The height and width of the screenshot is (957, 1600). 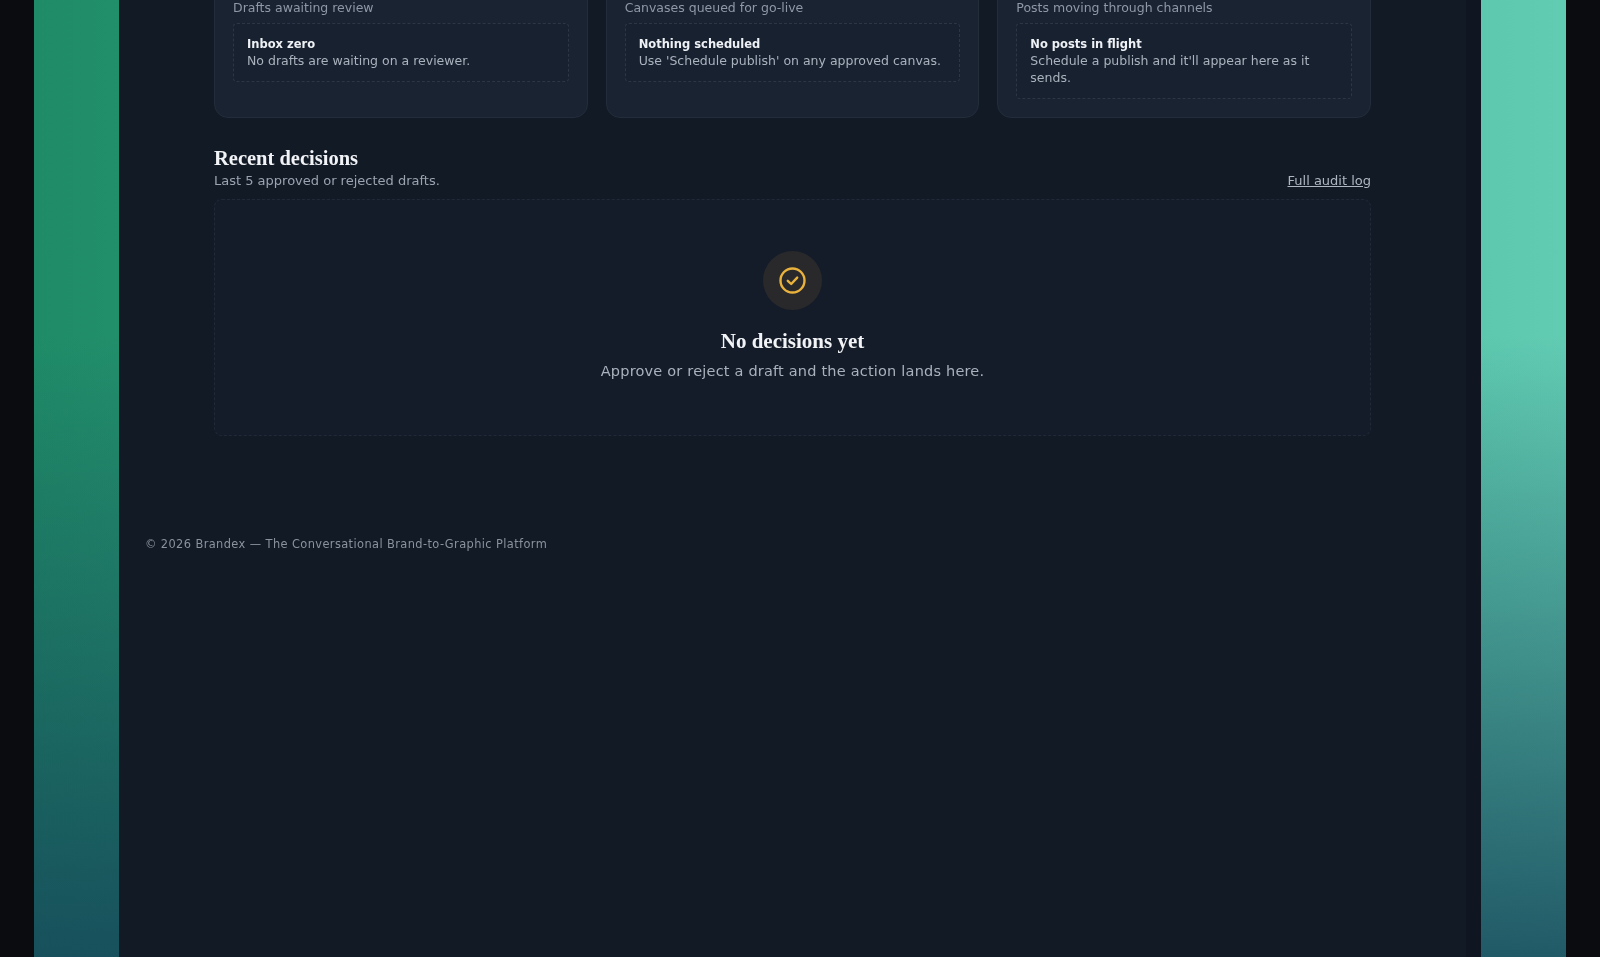 I want to click on footer-text: © 2026 Brandex — The Conversational Brand-to-Graphic Platform, so click(x=346, y=544).